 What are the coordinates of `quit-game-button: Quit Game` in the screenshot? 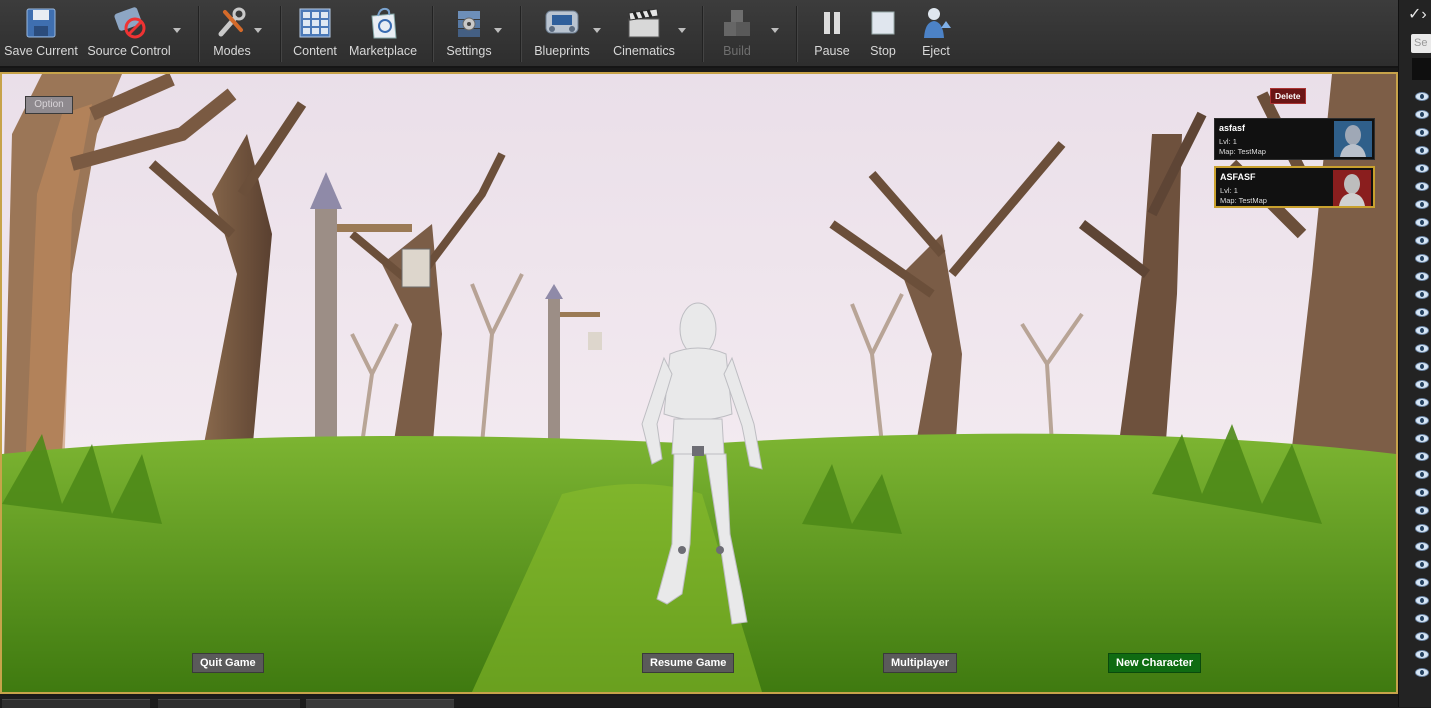 It's located at (228, 663).